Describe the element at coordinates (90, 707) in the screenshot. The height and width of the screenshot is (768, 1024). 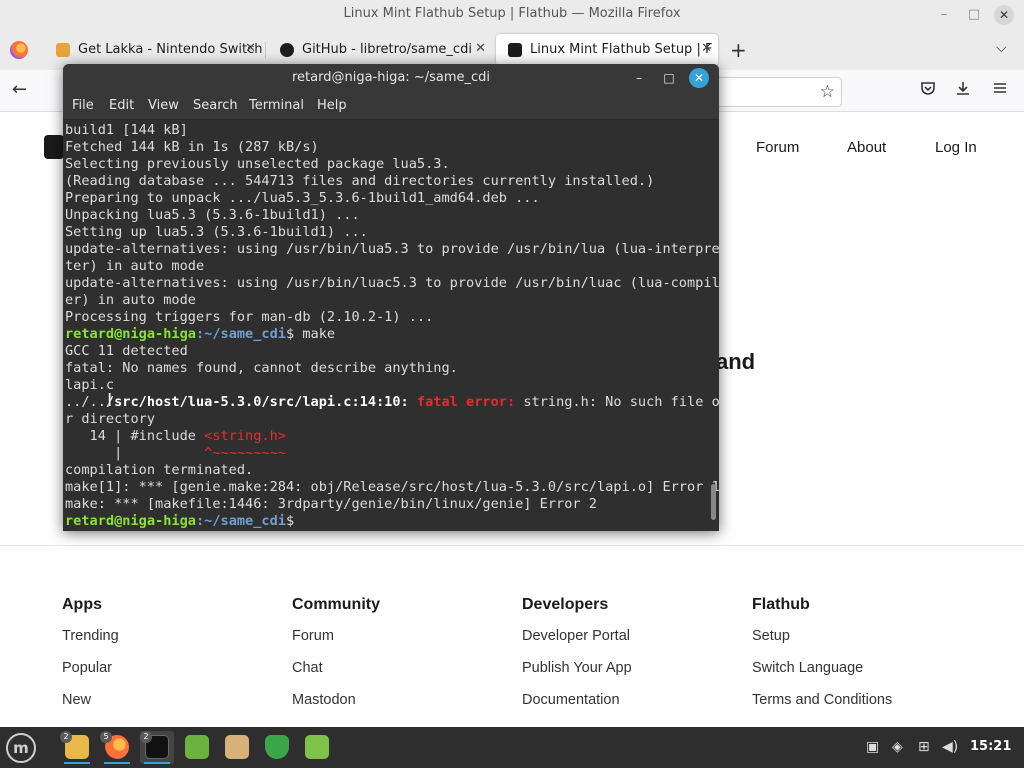
I see `footer-link: New` at that location.